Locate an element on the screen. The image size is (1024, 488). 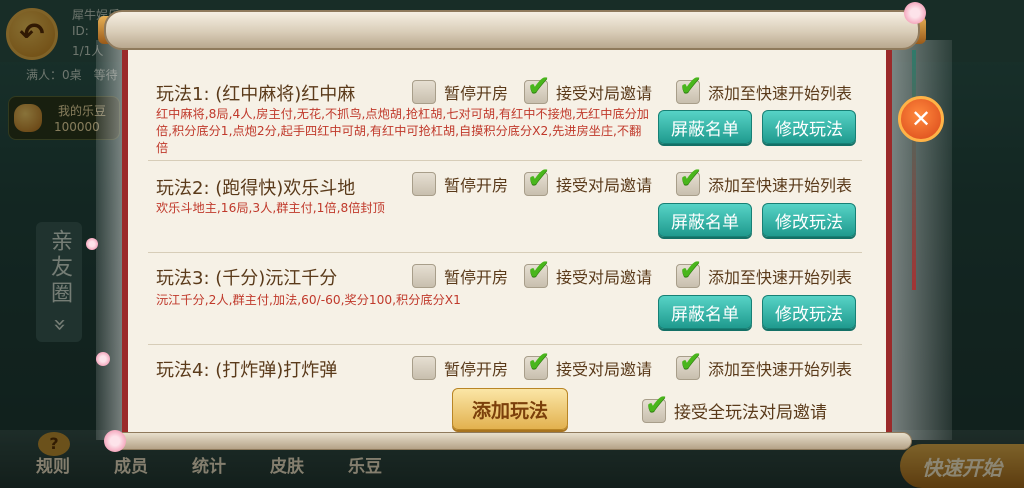
scroll-top-rod is located at coordinates (512, 30).